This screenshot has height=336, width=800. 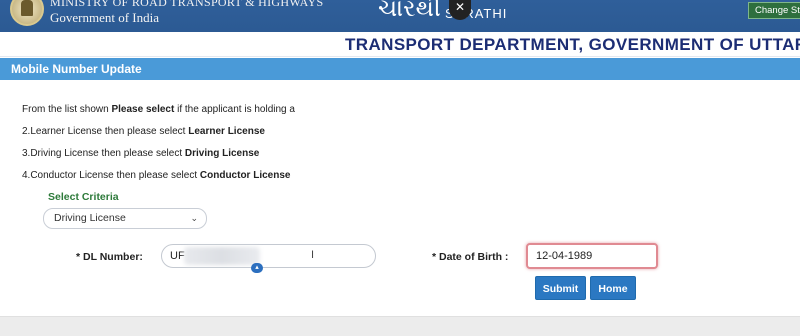 I want to click on instruction-text: 3.Driving License then please select, so click(x=103, y=153).